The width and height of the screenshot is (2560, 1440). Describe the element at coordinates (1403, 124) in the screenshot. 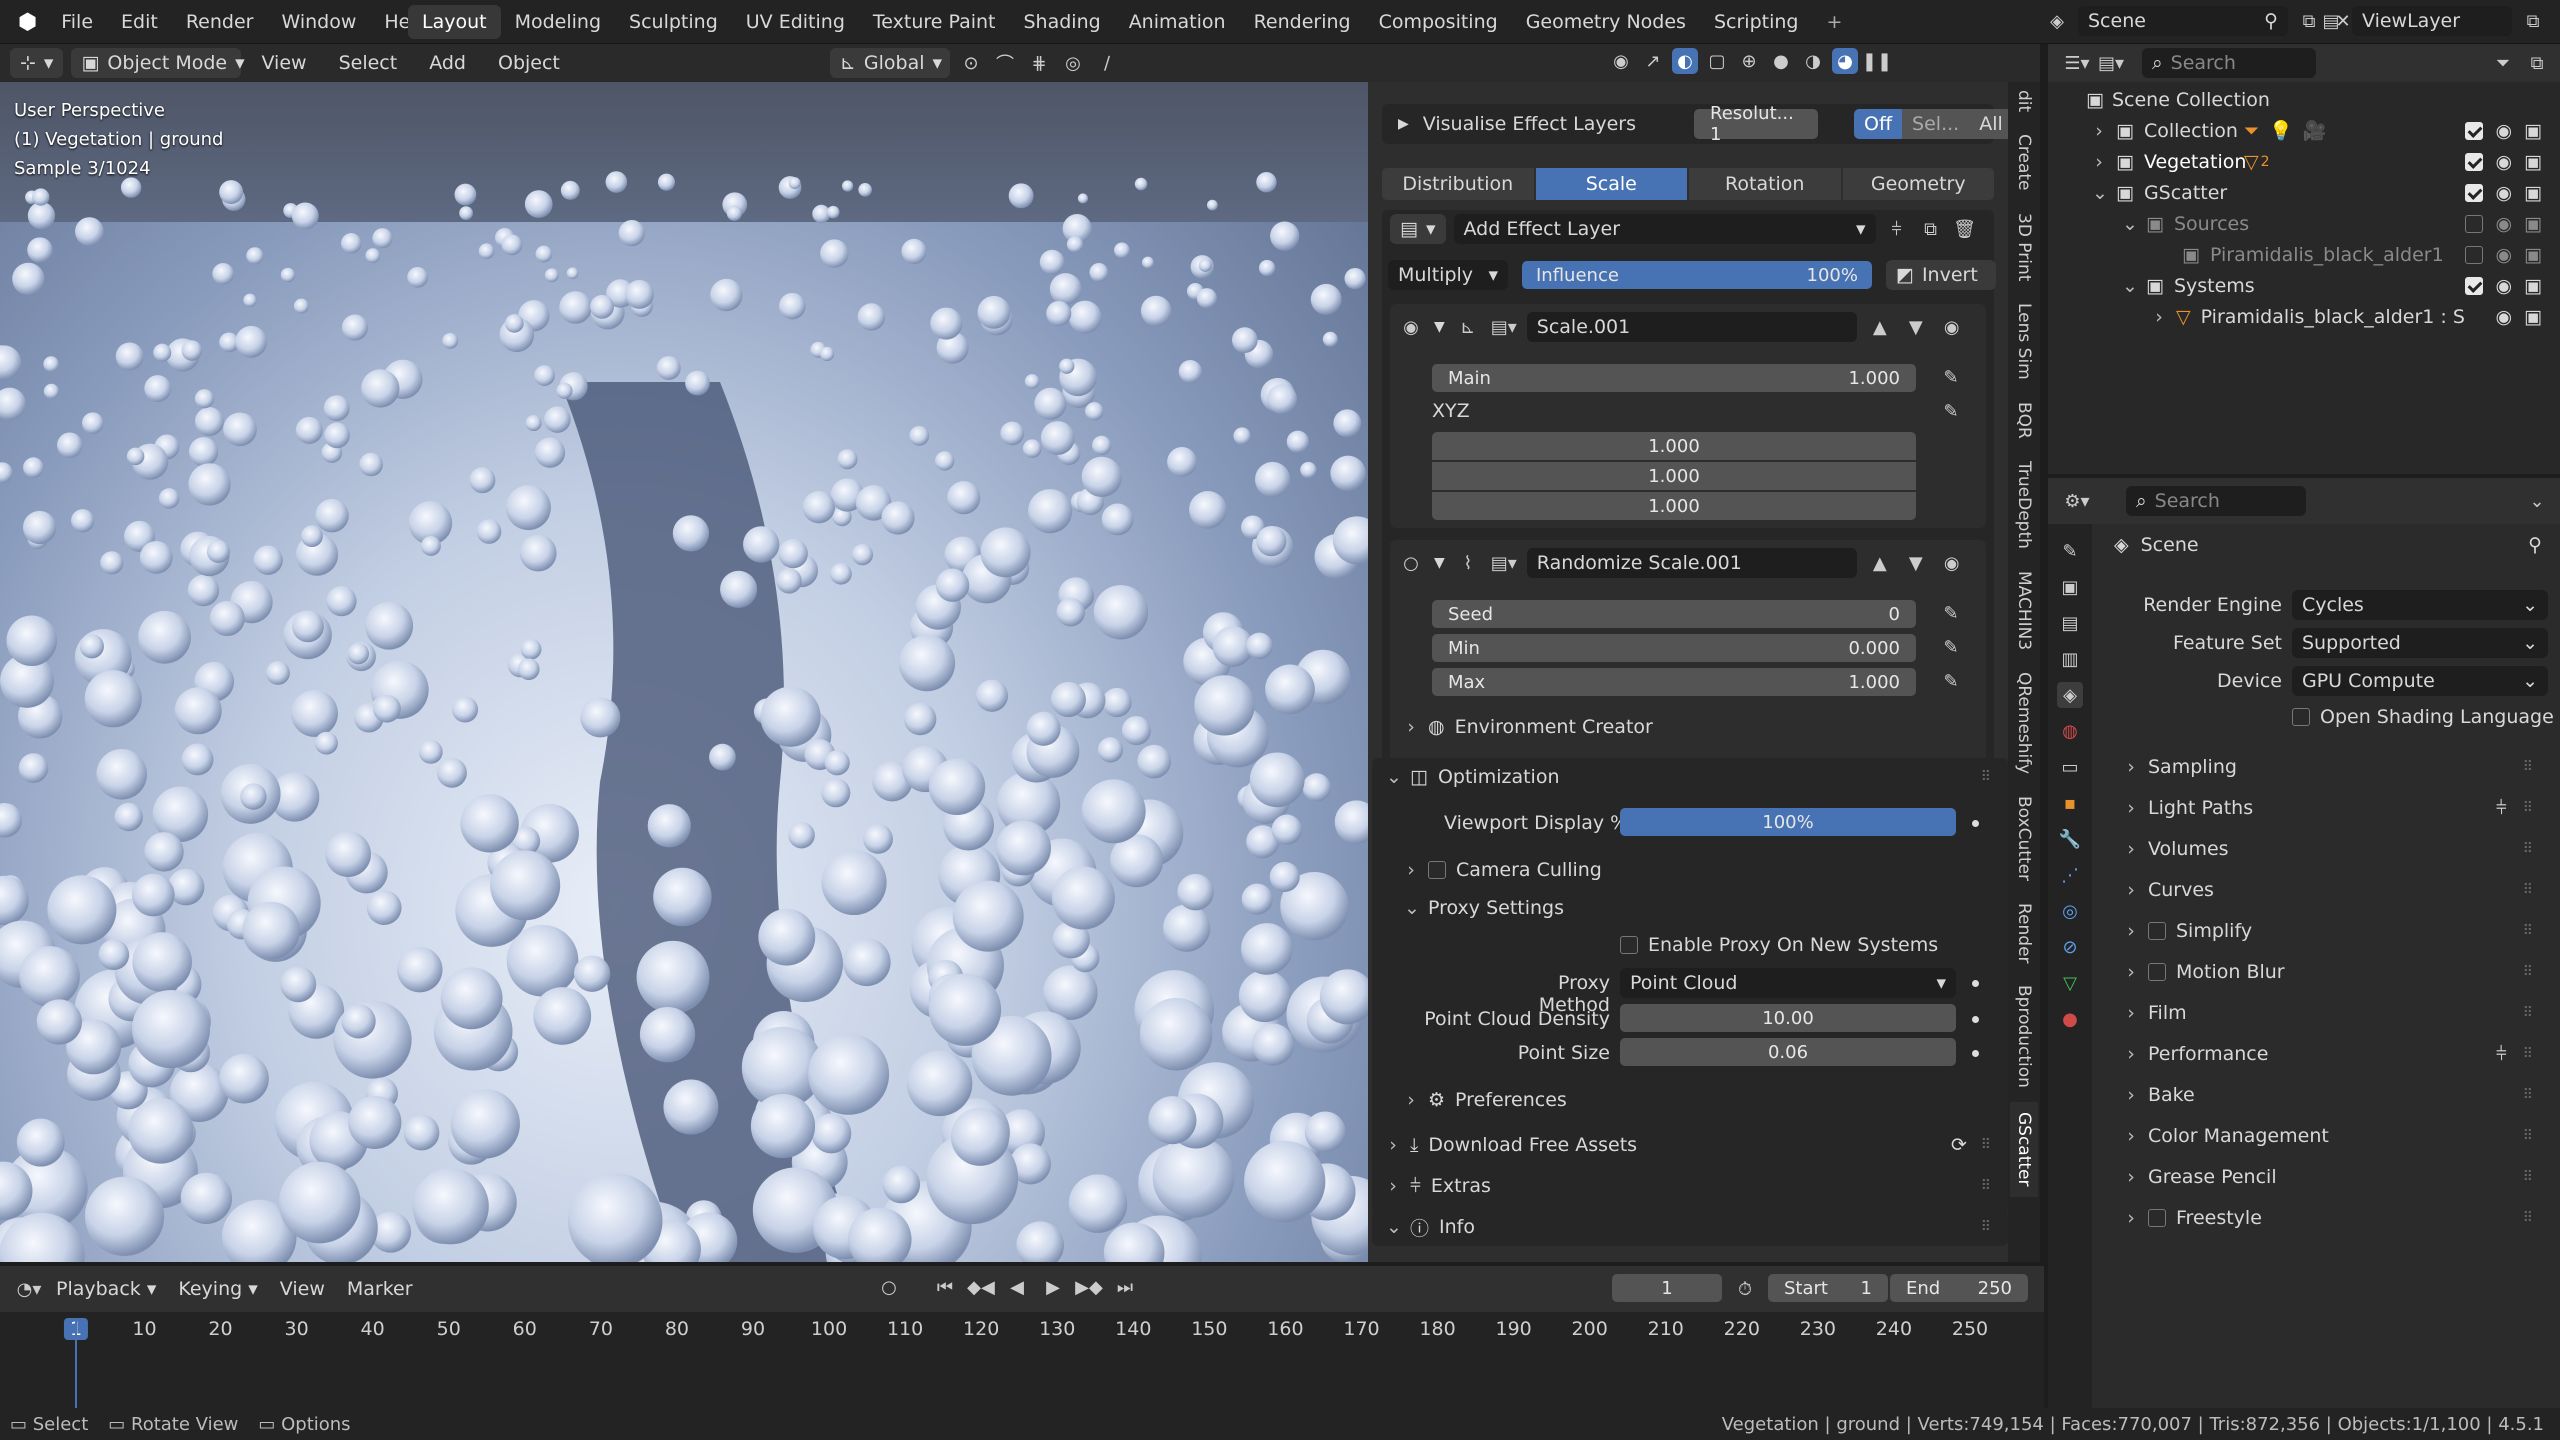

I see `collapse-triangle-icon: ▶` at that location.